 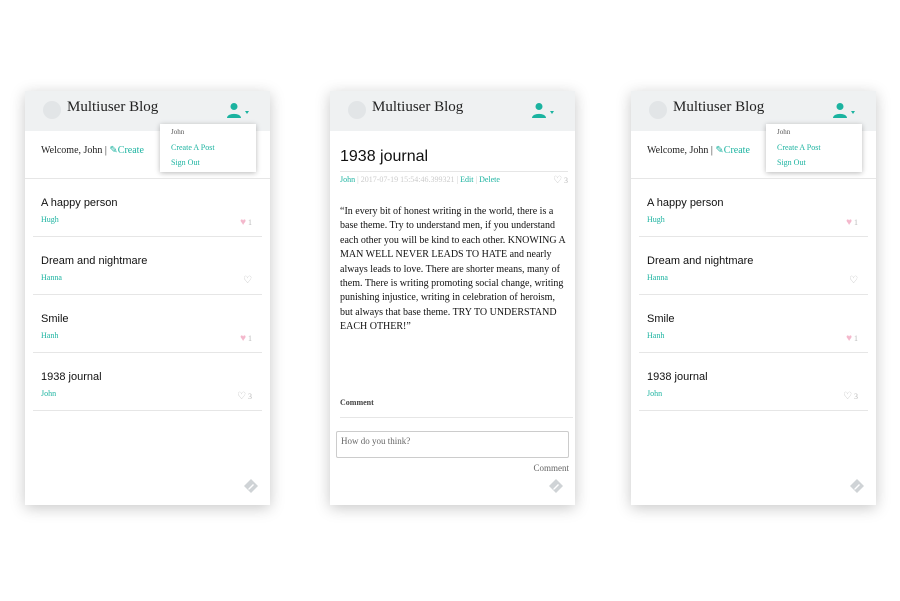 What do you see at coordinates (347, 179) in the screenshot?
I see `article-author: John` at bounding box center [347, 179].